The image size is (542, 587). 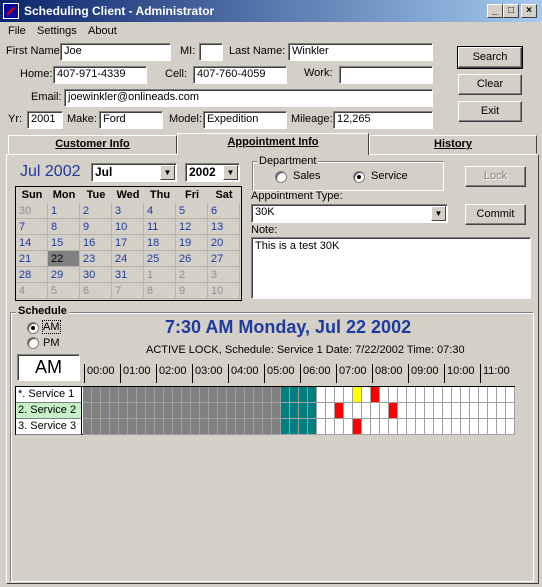 What do you see at coordinates (245, 120) in the screenshot?
I see `model-field: Expedition` at bounding box center [245, 120].